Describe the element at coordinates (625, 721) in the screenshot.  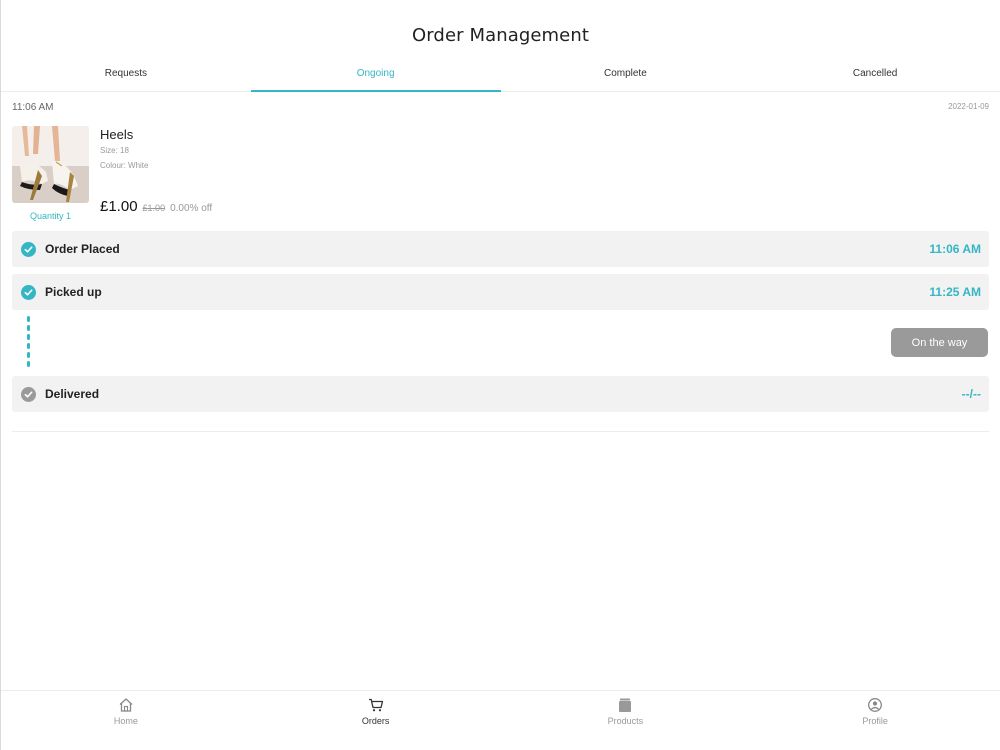
I see `nav-label: Products` at that location.